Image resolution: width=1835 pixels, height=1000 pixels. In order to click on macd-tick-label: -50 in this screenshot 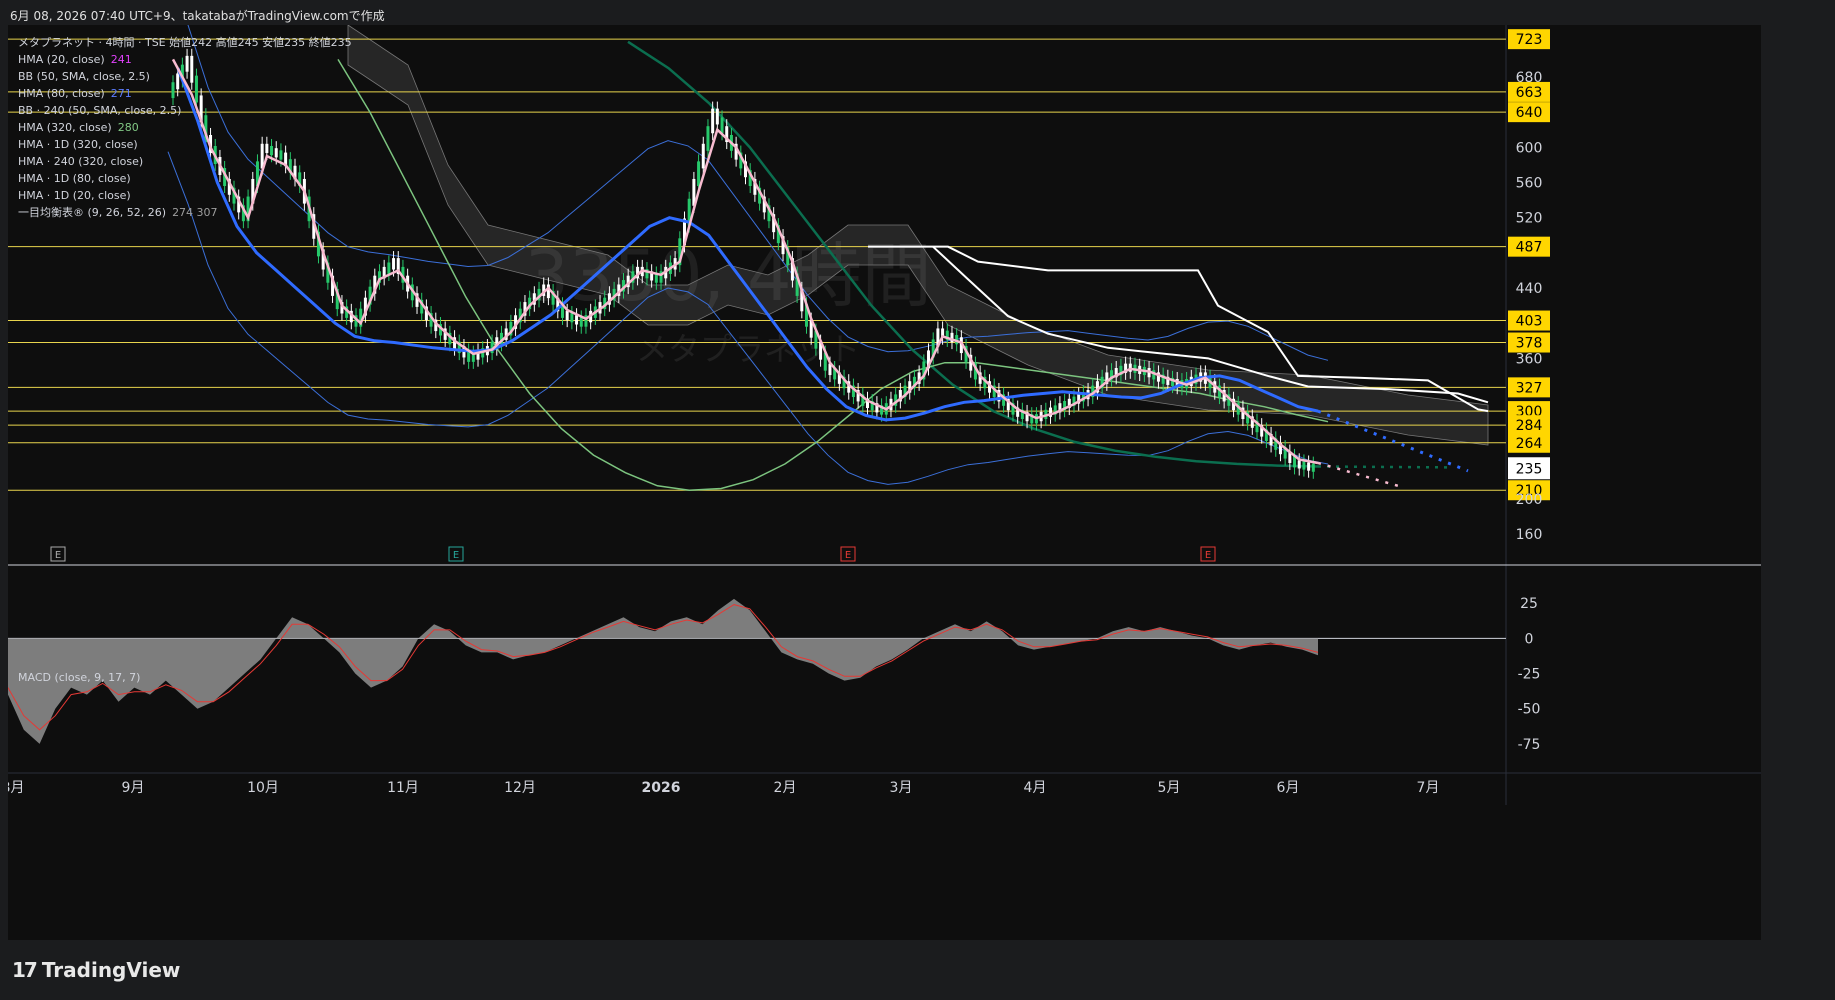, I will do `click(1529, 710)`.